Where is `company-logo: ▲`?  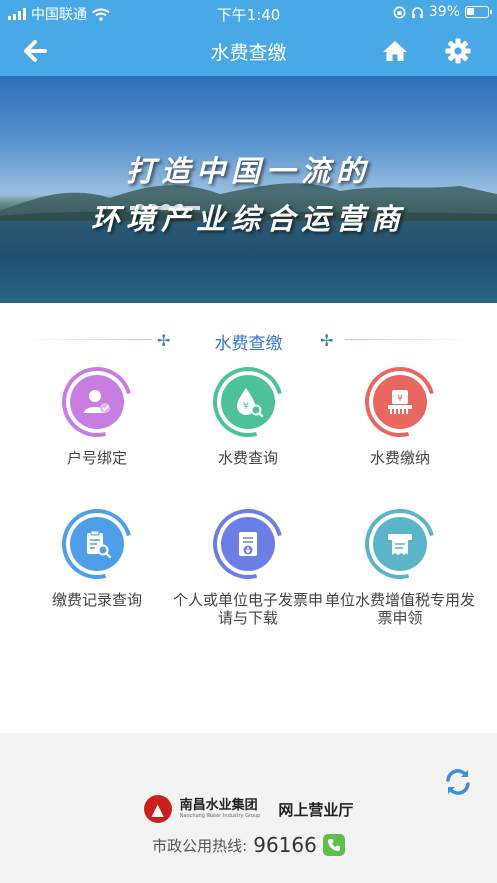
company-logo: ▲ is located at coordinates (157, 809).